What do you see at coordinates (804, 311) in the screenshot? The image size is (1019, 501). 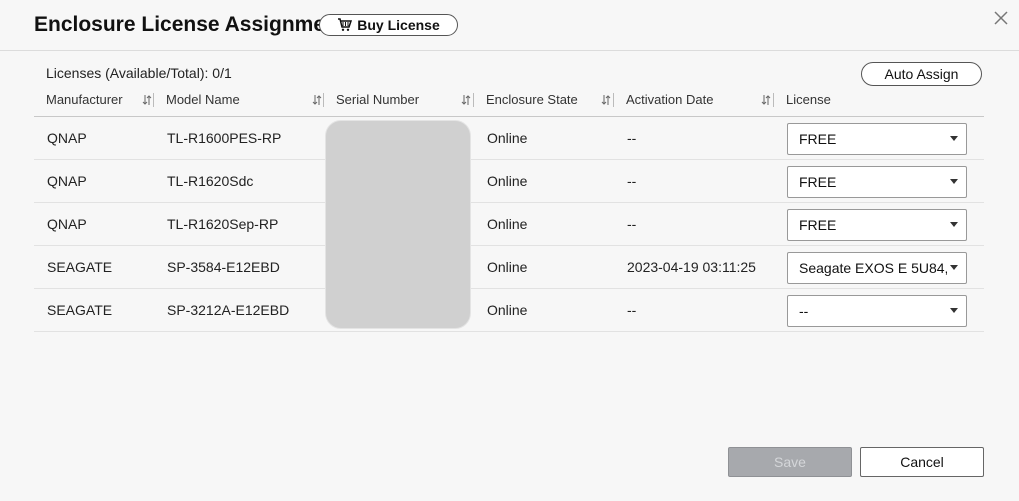 I see `license-select-value: --` at bounding box center [804, 311].